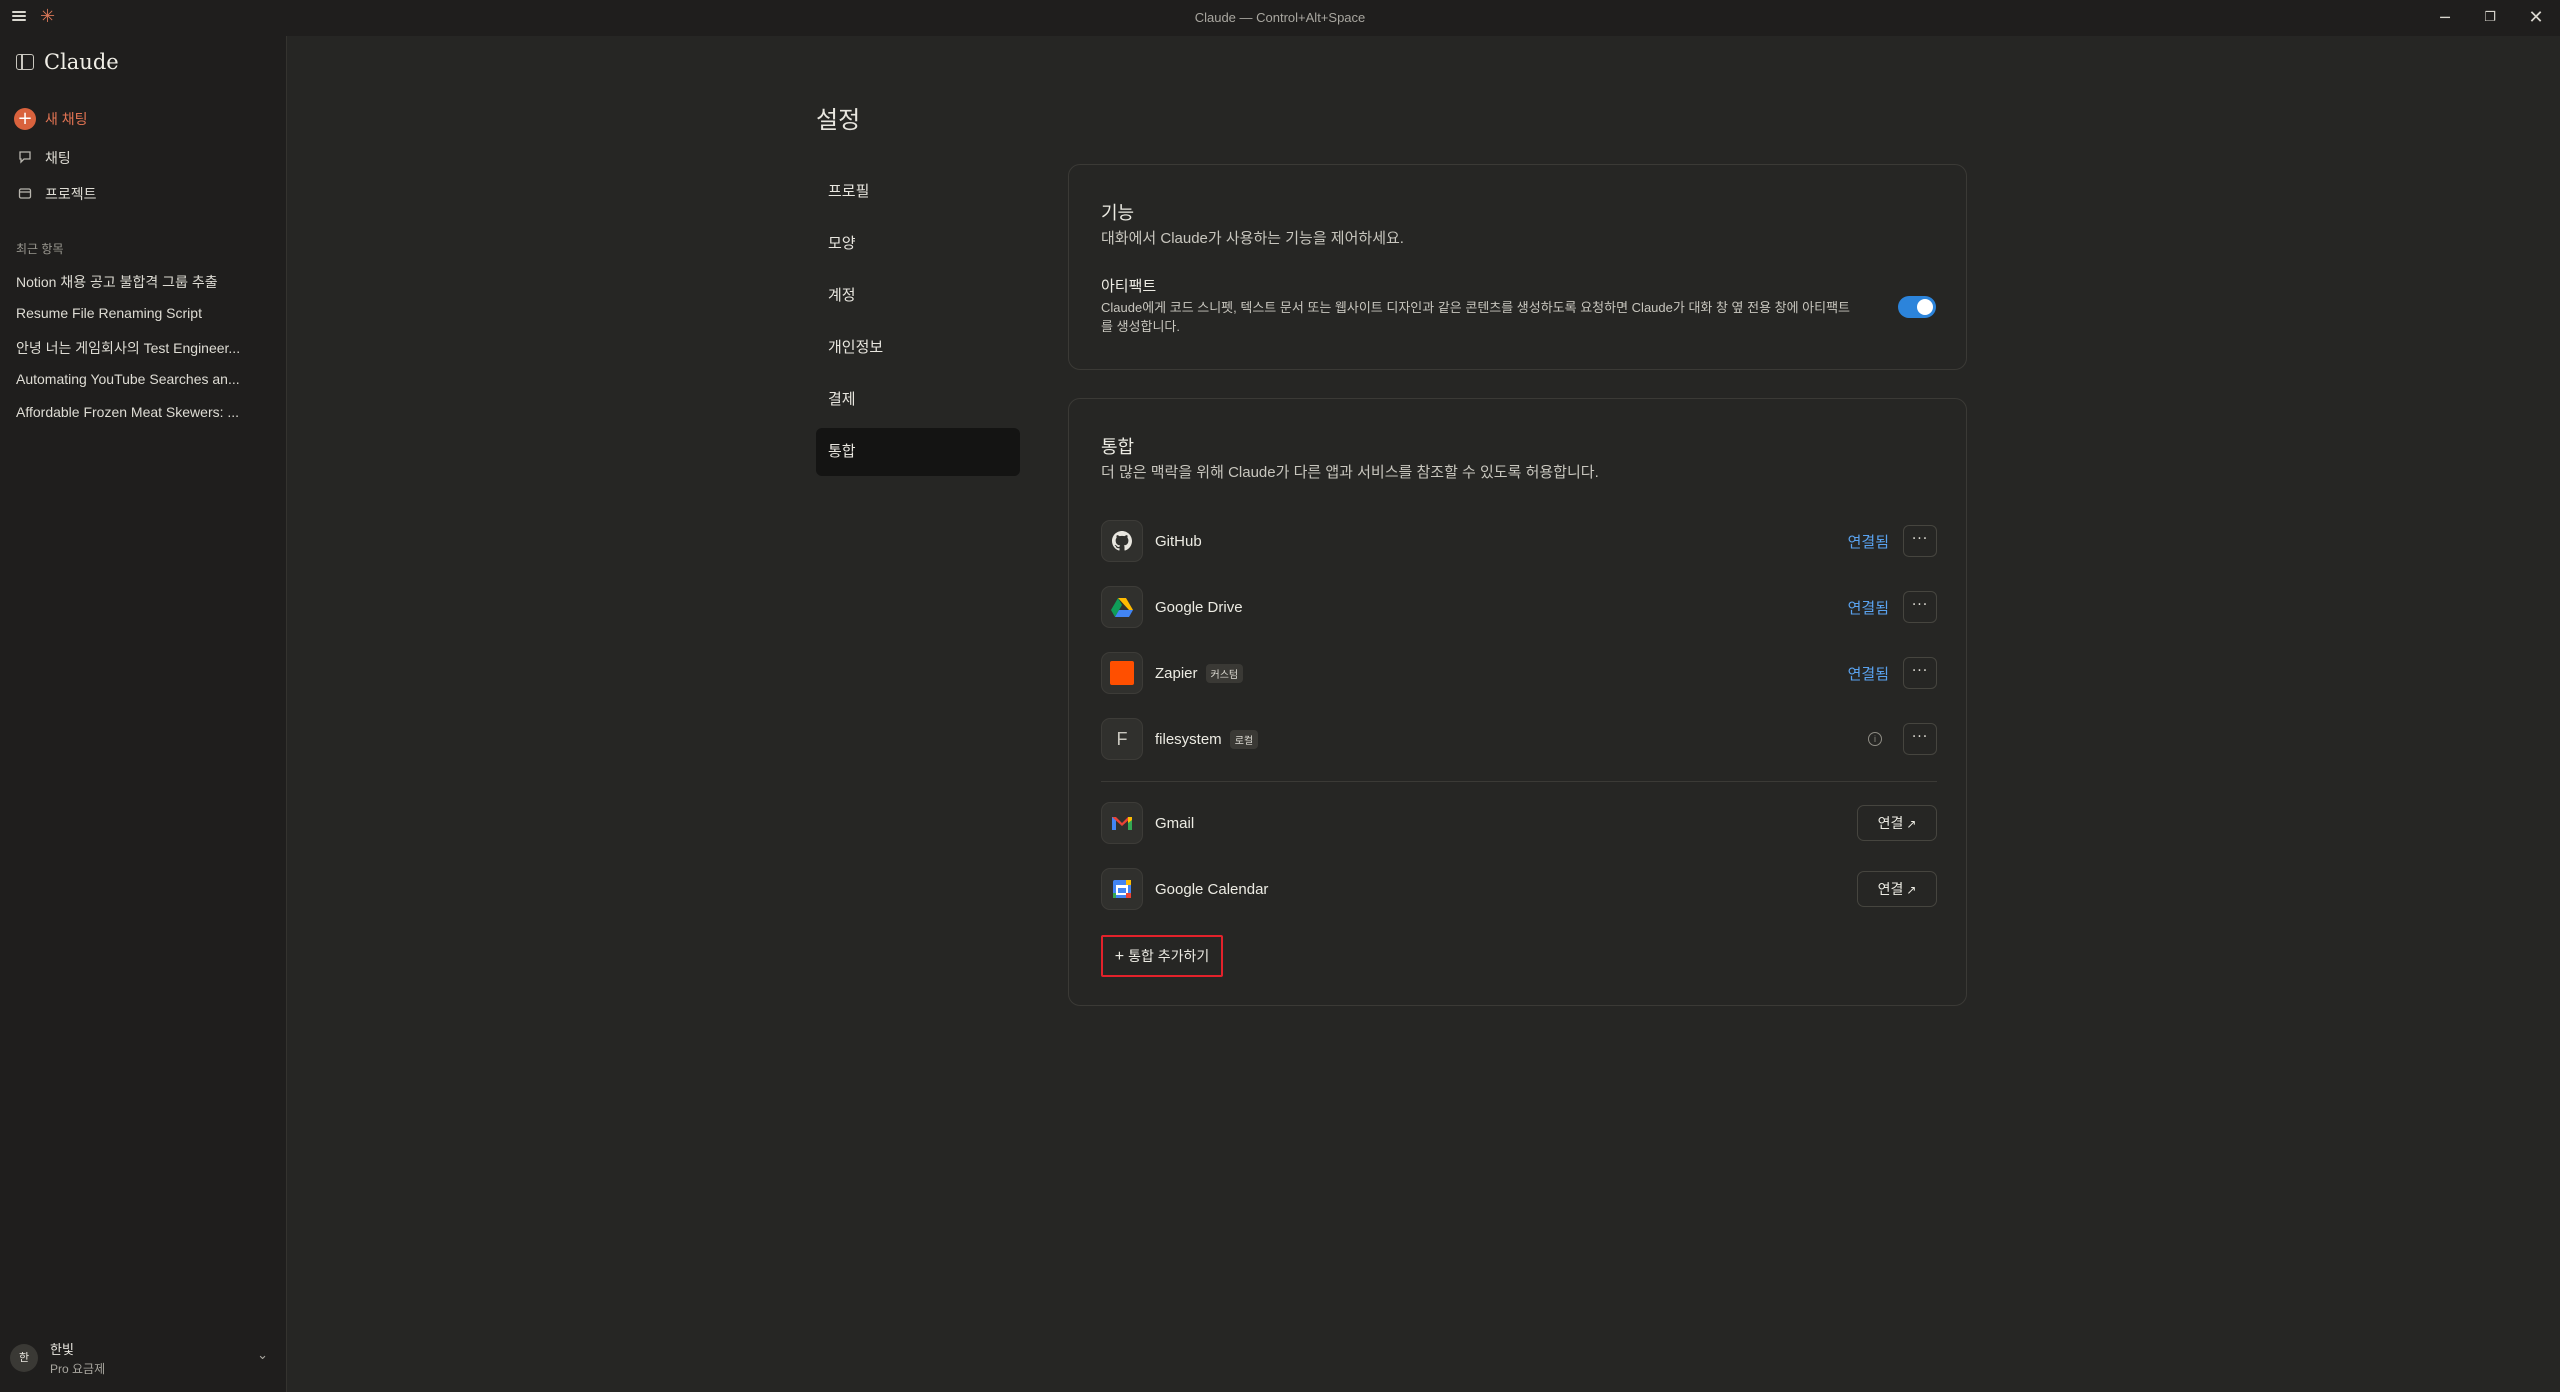 This screenshot has height=1392, width=2560. Describe the element at coordinates (1224, 673) in the screenshot. I see `custom-tag: 커스텀` at that location.